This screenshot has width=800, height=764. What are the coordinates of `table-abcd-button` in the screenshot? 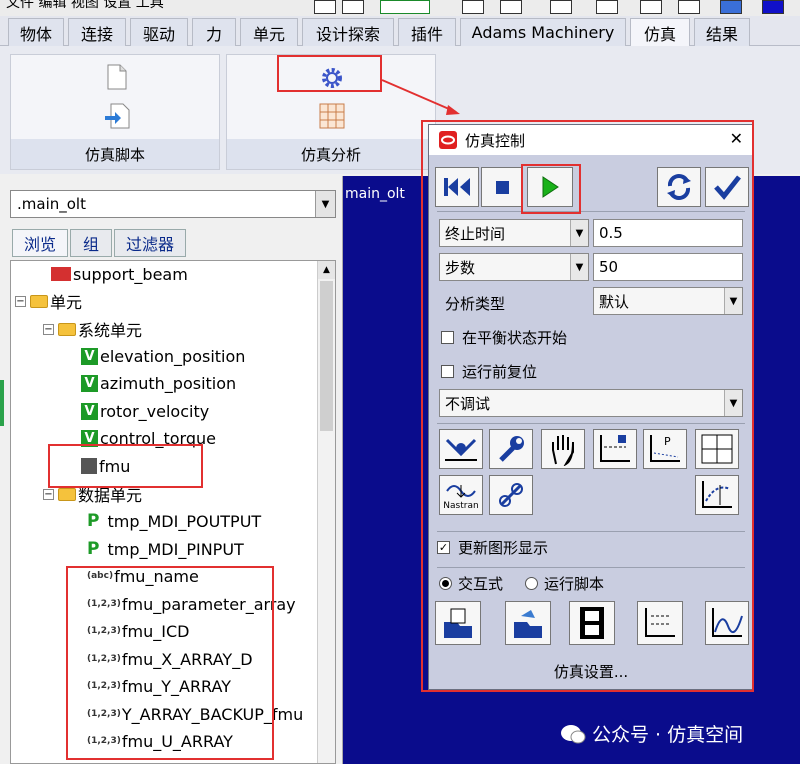 It's located at (717, 449).